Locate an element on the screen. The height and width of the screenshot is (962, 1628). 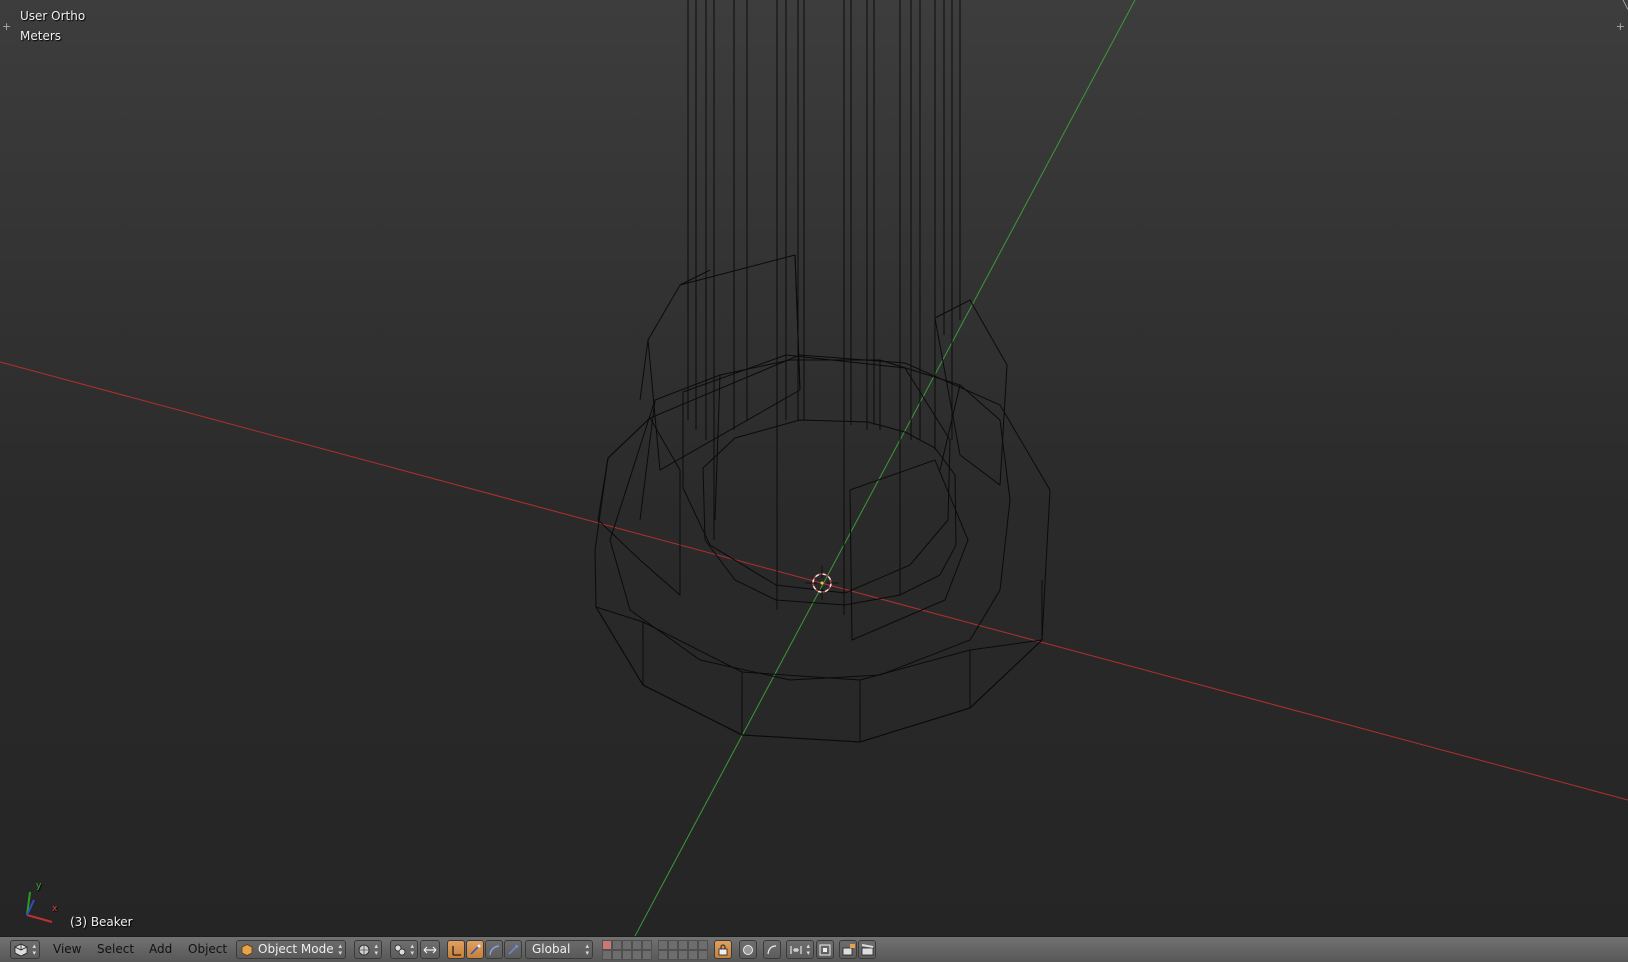
menu-select: Select is located at coordinates (115, 949).